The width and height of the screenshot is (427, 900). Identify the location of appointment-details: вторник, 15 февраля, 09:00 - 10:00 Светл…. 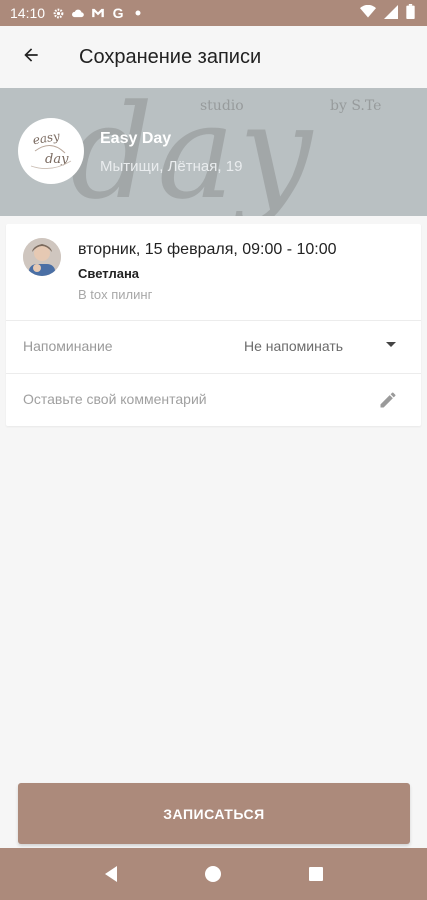
(213, 272).